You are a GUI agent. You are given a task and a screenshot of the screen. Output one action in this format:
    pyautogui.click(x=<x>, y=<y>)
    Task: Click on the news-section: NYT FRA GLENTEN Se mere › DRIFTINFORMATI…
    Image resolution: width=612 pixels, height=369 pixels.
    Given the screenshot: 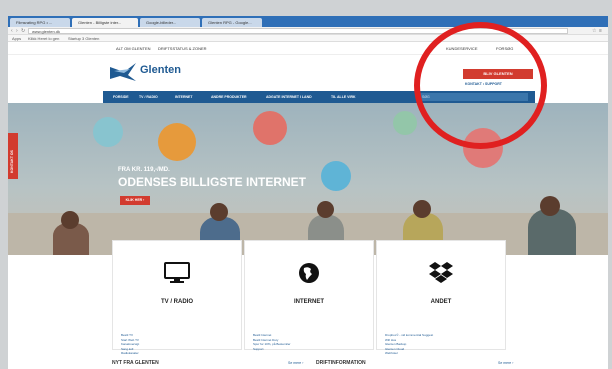 What is the action you would take?
    pyautogui.click(x=308, y=362)
    